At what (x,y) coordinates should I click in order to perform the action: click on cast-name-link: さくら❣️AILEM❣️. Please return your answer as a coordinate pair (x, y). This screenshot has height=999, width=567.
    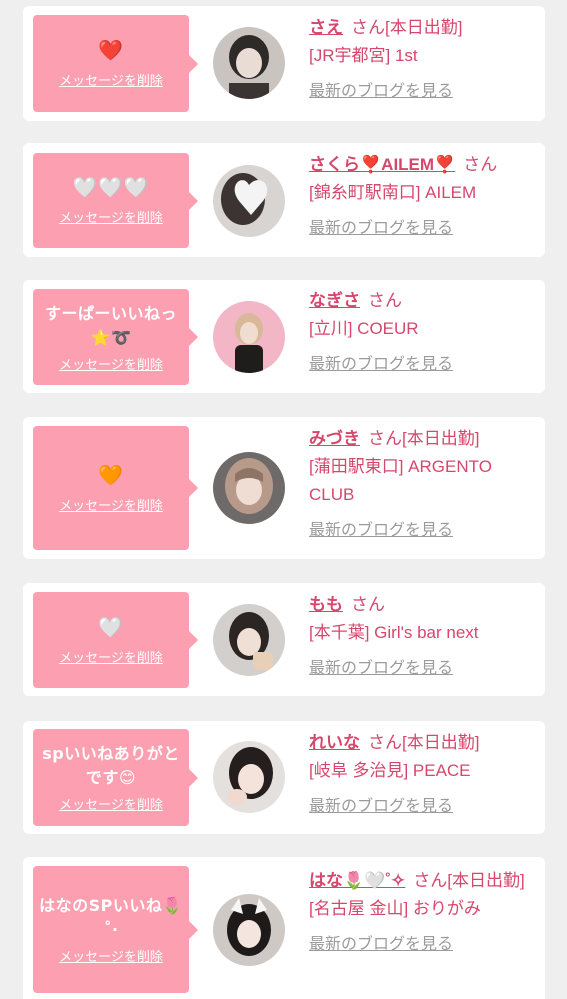
    Looking at the image, I should click on (382, 164).